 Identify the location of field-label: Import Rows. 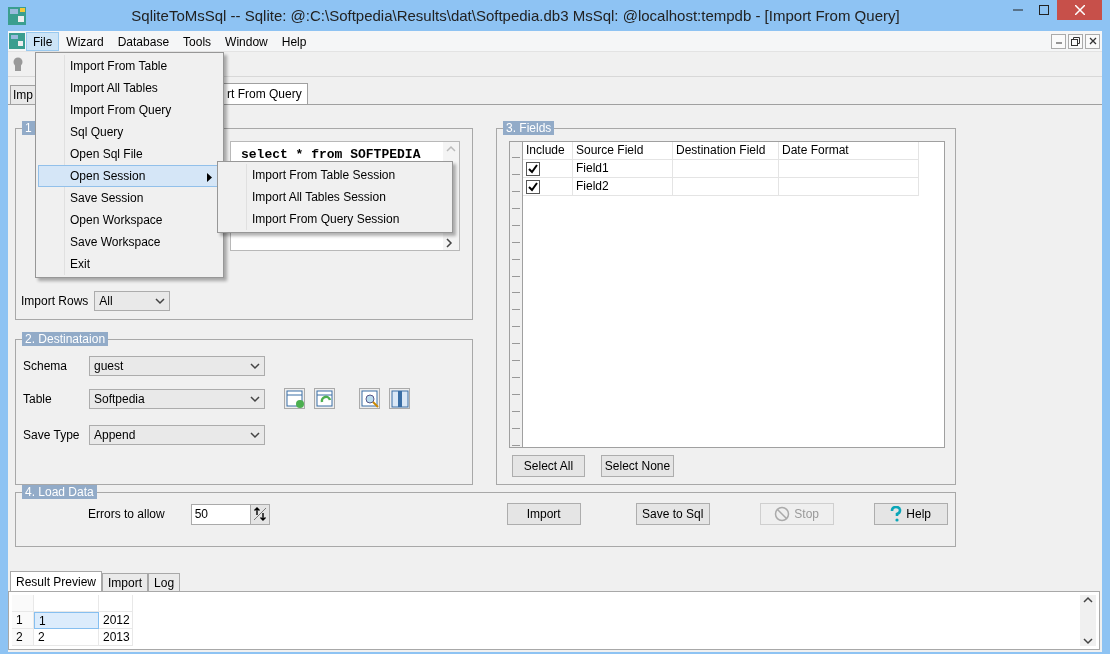
(55, 301).